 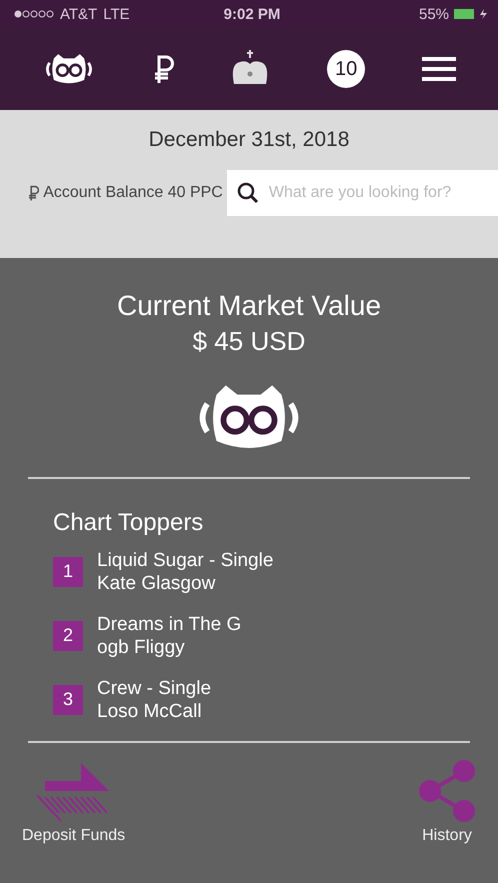 I want to click on song-title: Crew - Single, so click(x=154, y=688).